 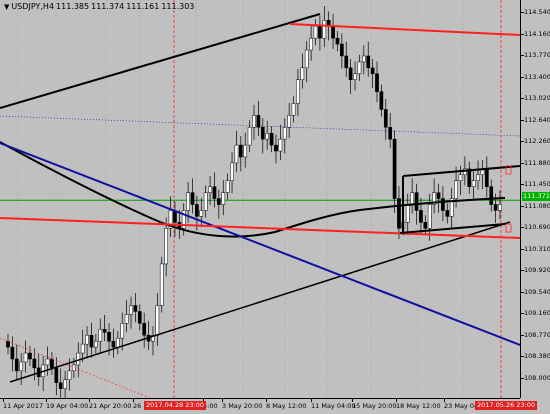 What do you see at coordinates (23, 406) in the screenshot?
I see `time-axis-label: 11 Apr 2017` at bounding box center [23, 406].